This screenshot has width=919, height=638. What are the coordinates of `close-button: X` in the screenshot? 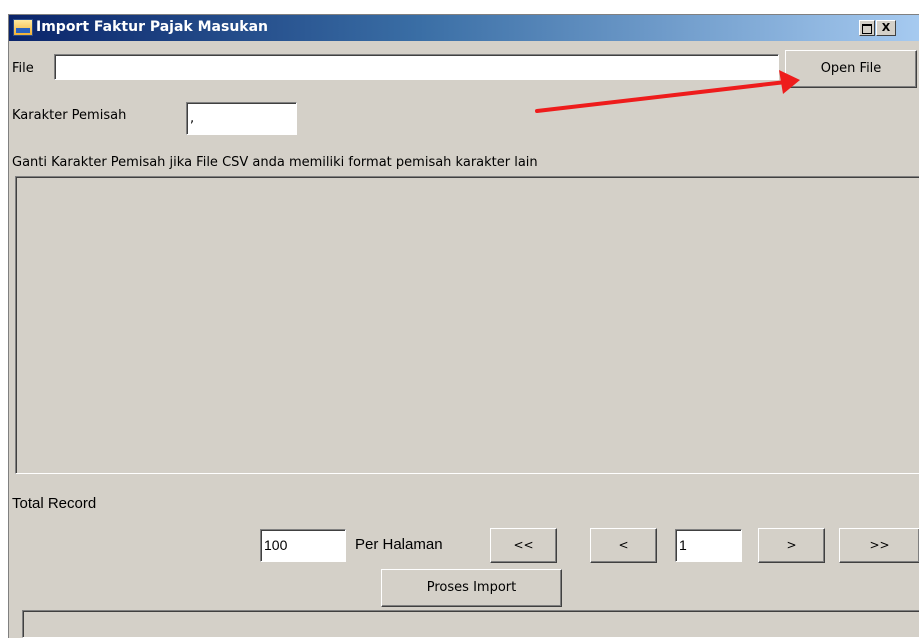 It's located at (886, 28).